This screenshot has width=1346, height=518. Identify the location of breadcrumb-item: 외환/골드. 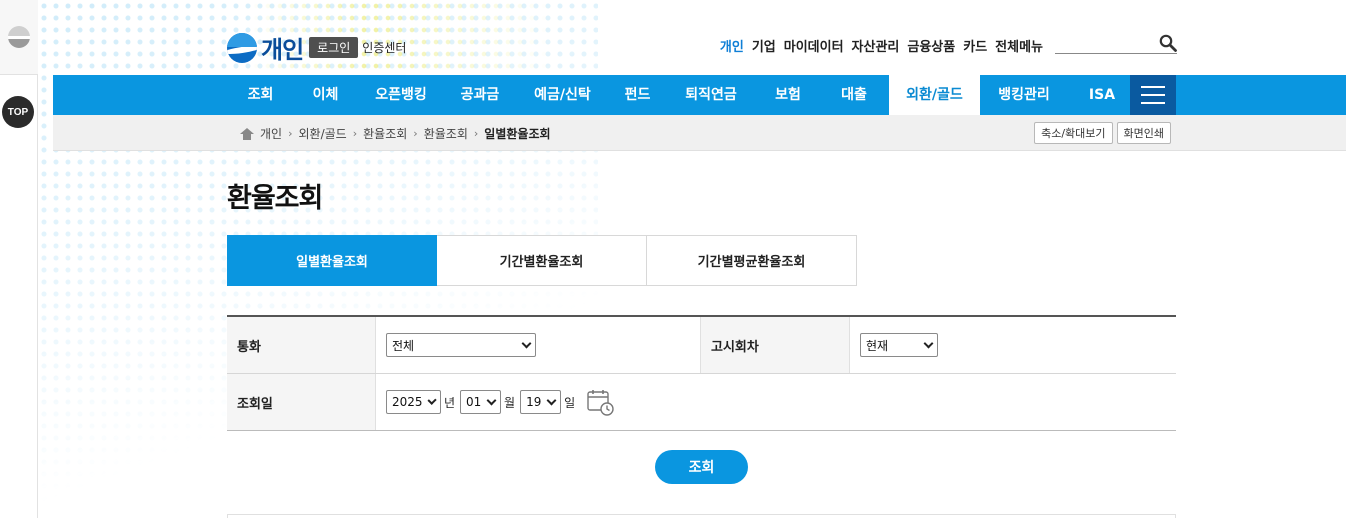
(323, 133).